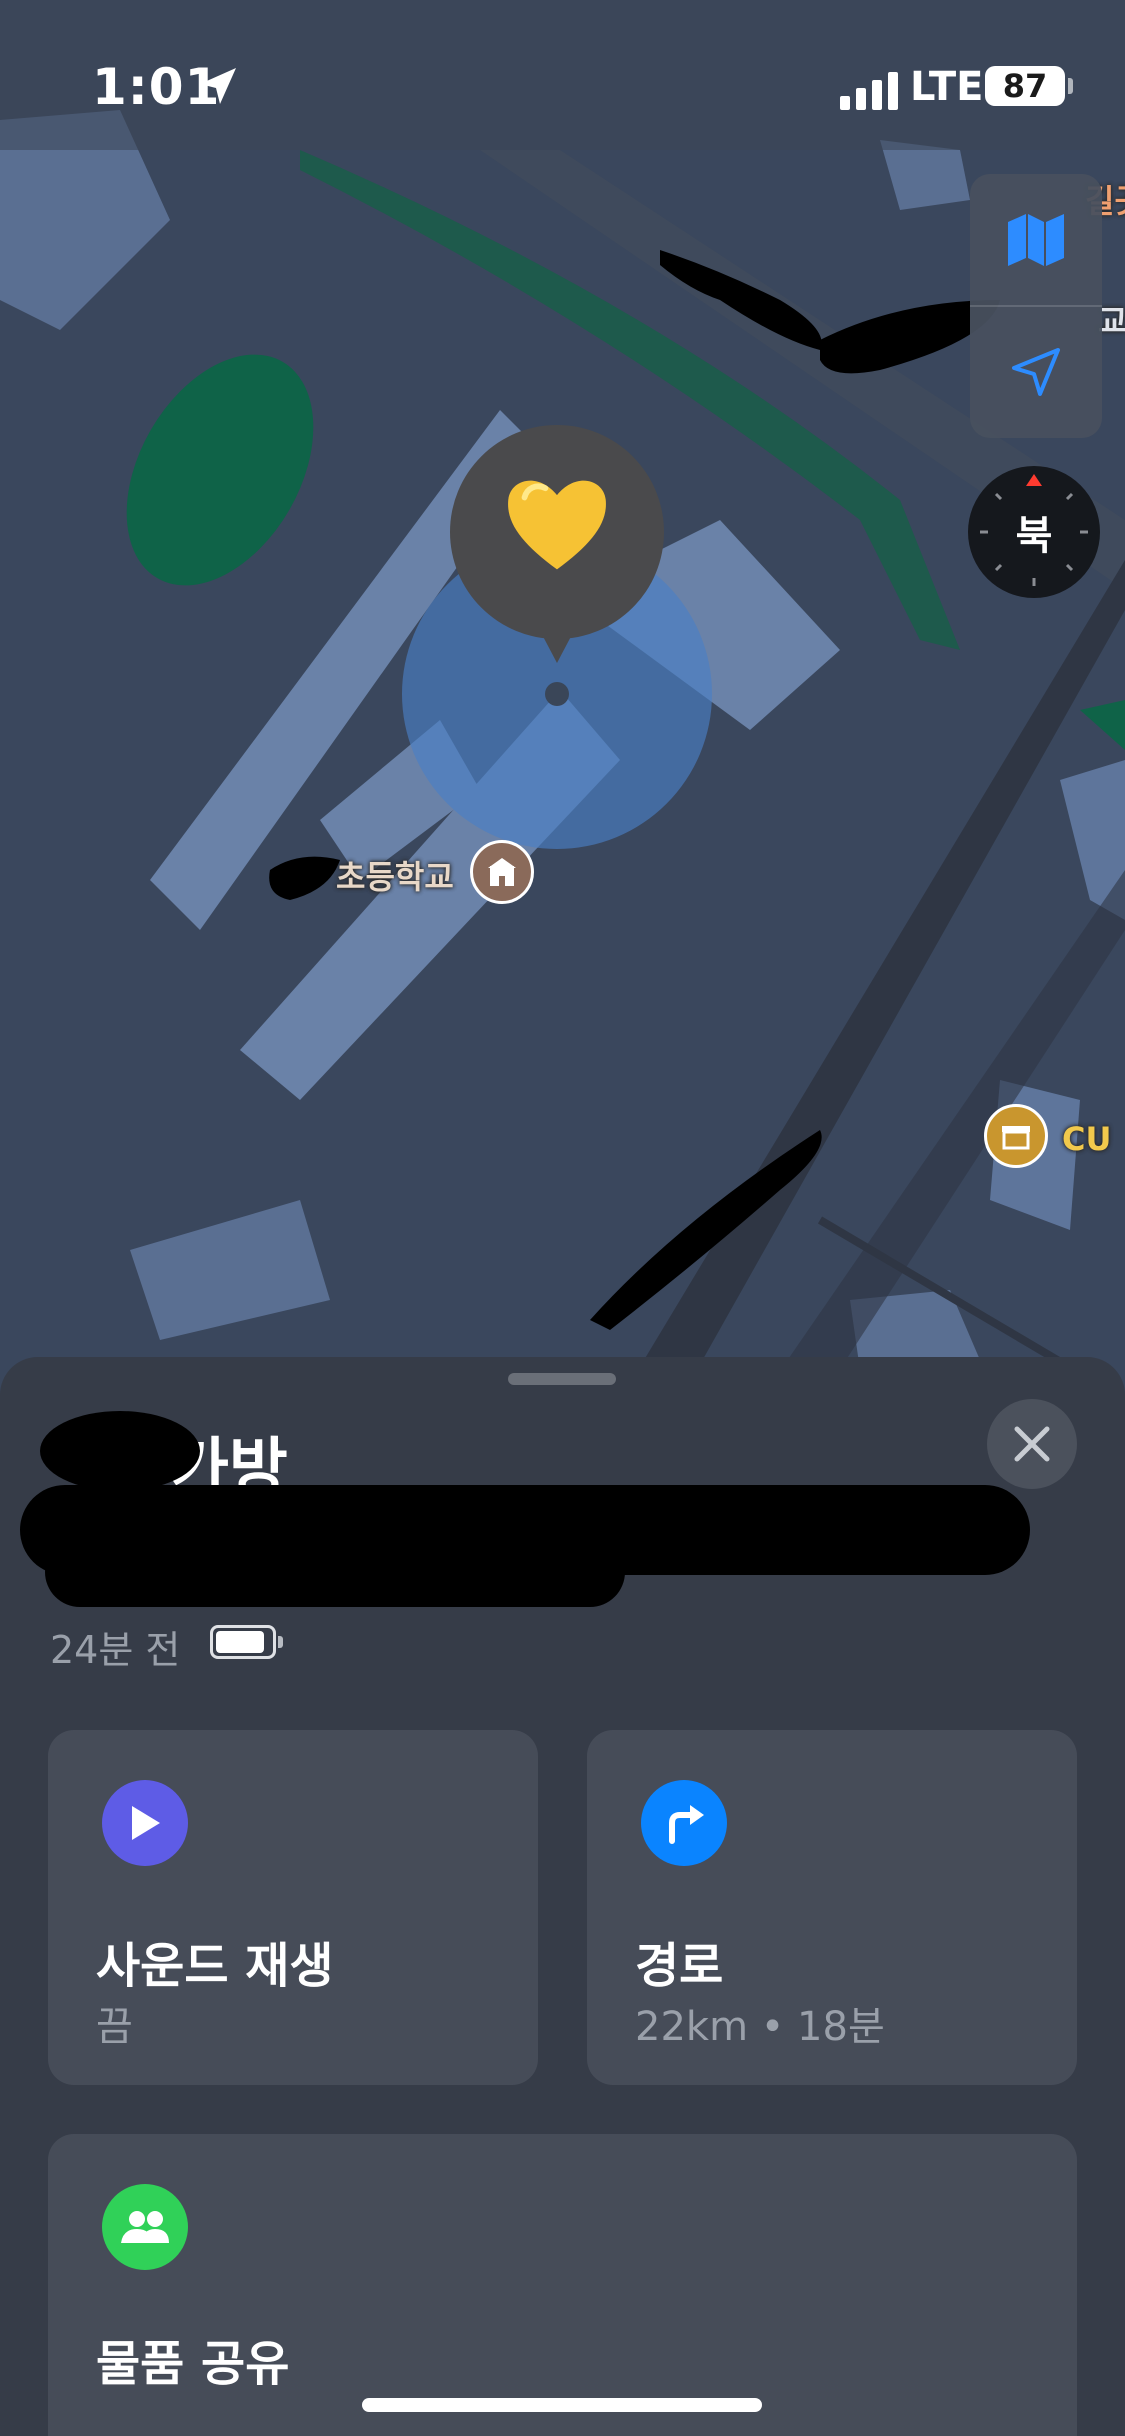 This screenshot has width=1125, height=2436. Describe the element at coordinates (218, 86) in the screenshot. I see `location-services-icon` at that location.